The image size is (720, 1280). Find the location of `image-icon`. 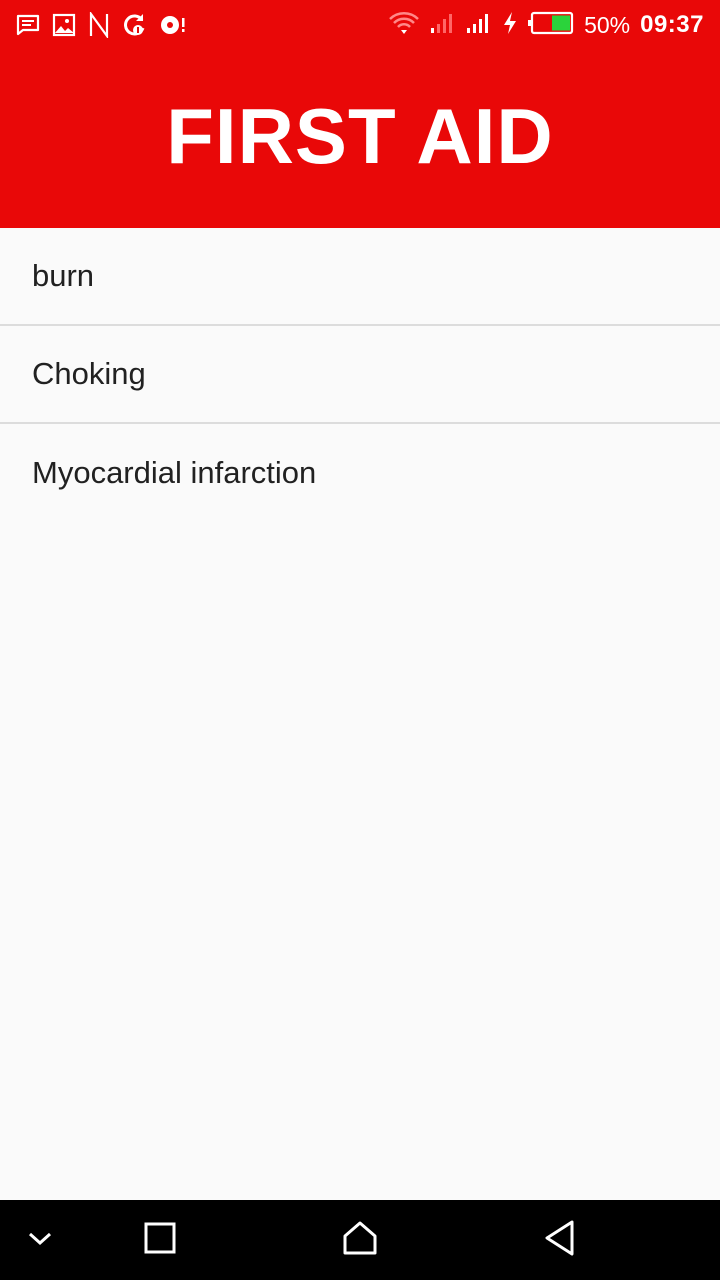

image-icon is located at coordinates (64, 25).